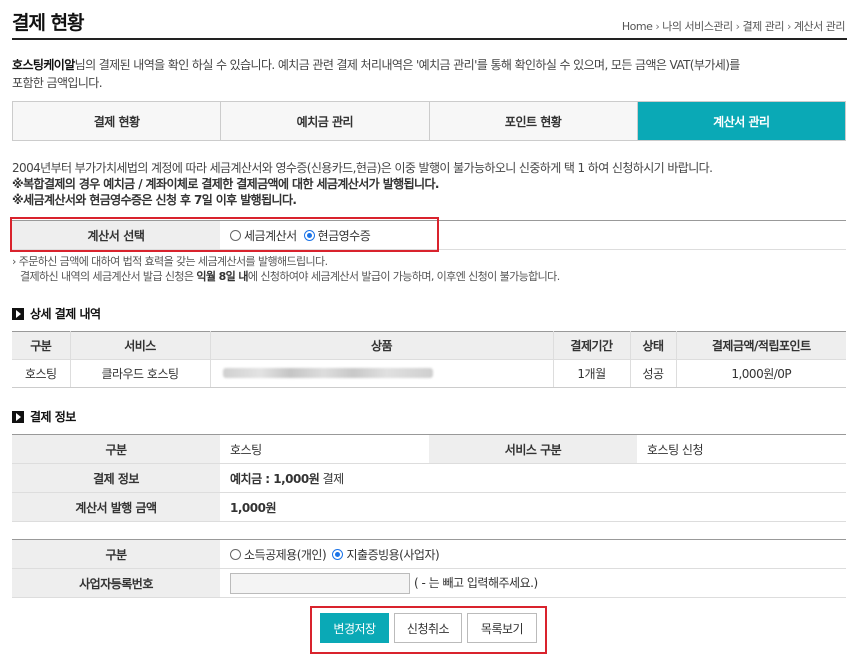  I want to click on breadcrumb-home: Home, so click(637, 26).